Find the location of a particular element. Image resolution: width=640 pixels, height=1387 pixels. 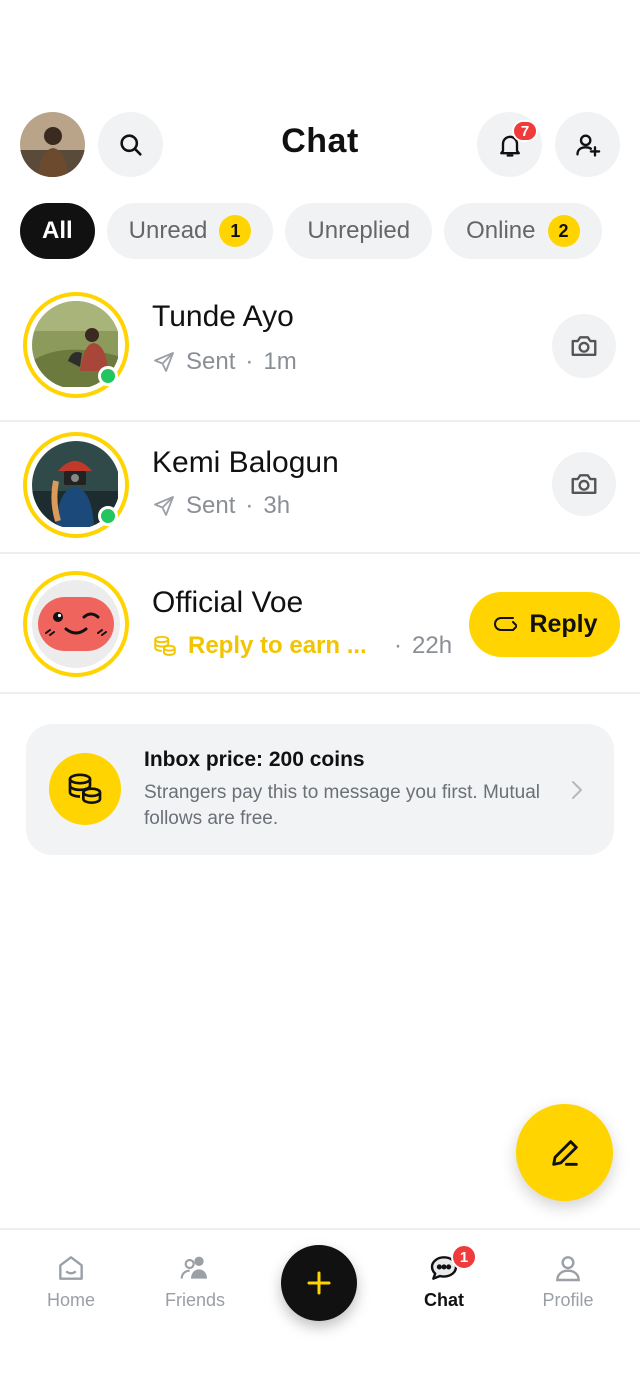

unread-count-badge: 1 is located at coordinates (235, 231).